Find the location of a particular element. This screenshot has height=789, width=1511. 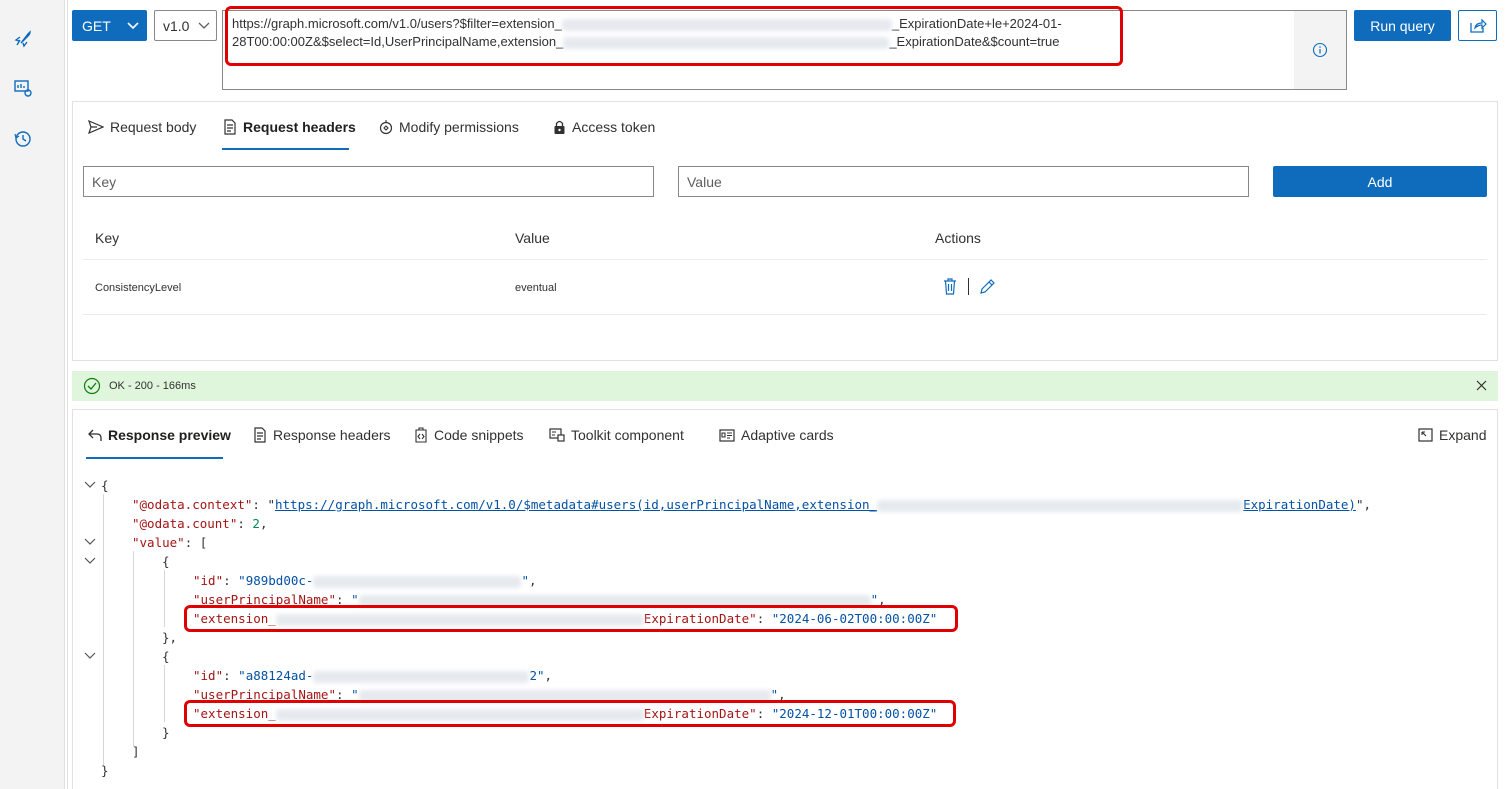

add-header-button: Add is located at coordinates (1380, 181).